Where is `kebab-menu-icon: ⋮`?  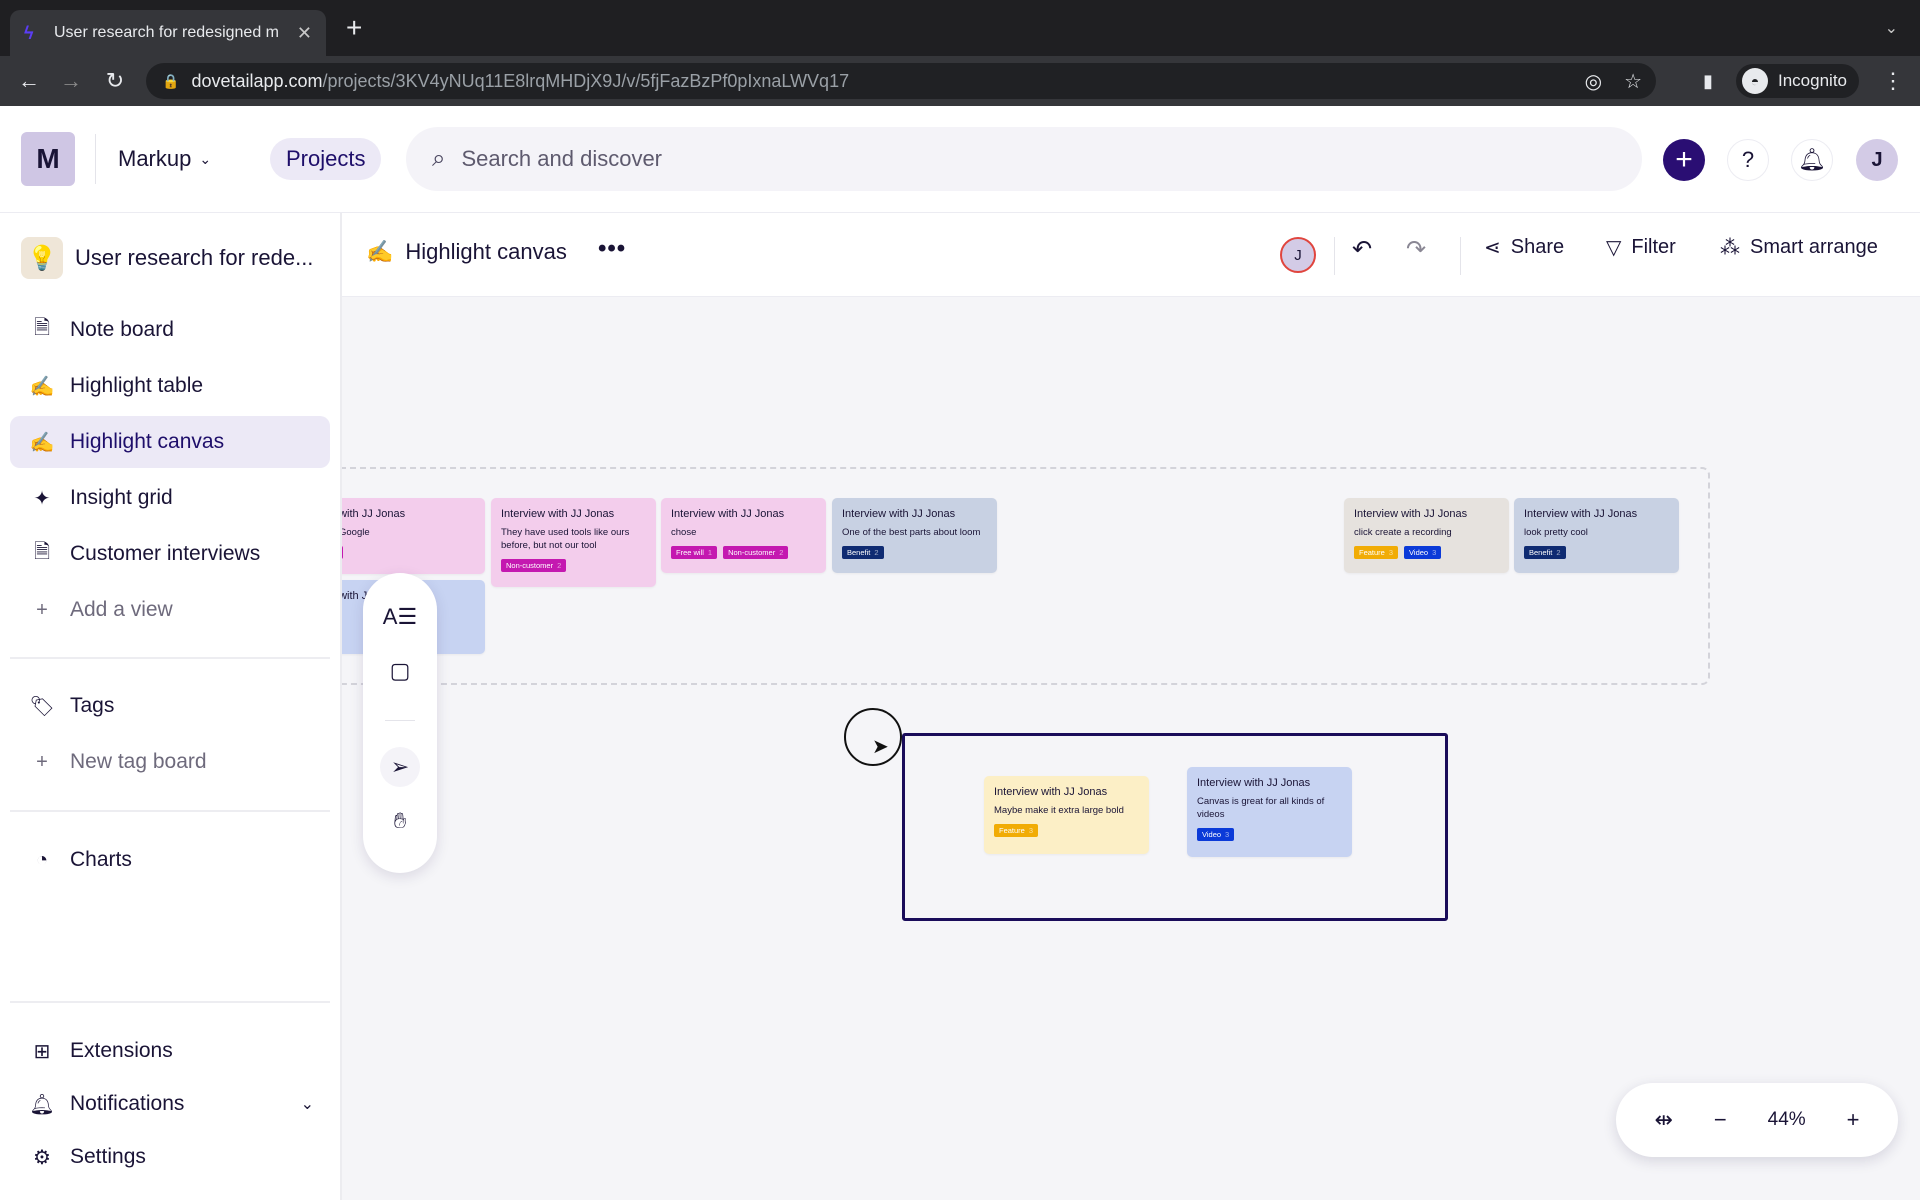
kebab-menu-icon: ⋮ is located at coordinates (1893, 81).